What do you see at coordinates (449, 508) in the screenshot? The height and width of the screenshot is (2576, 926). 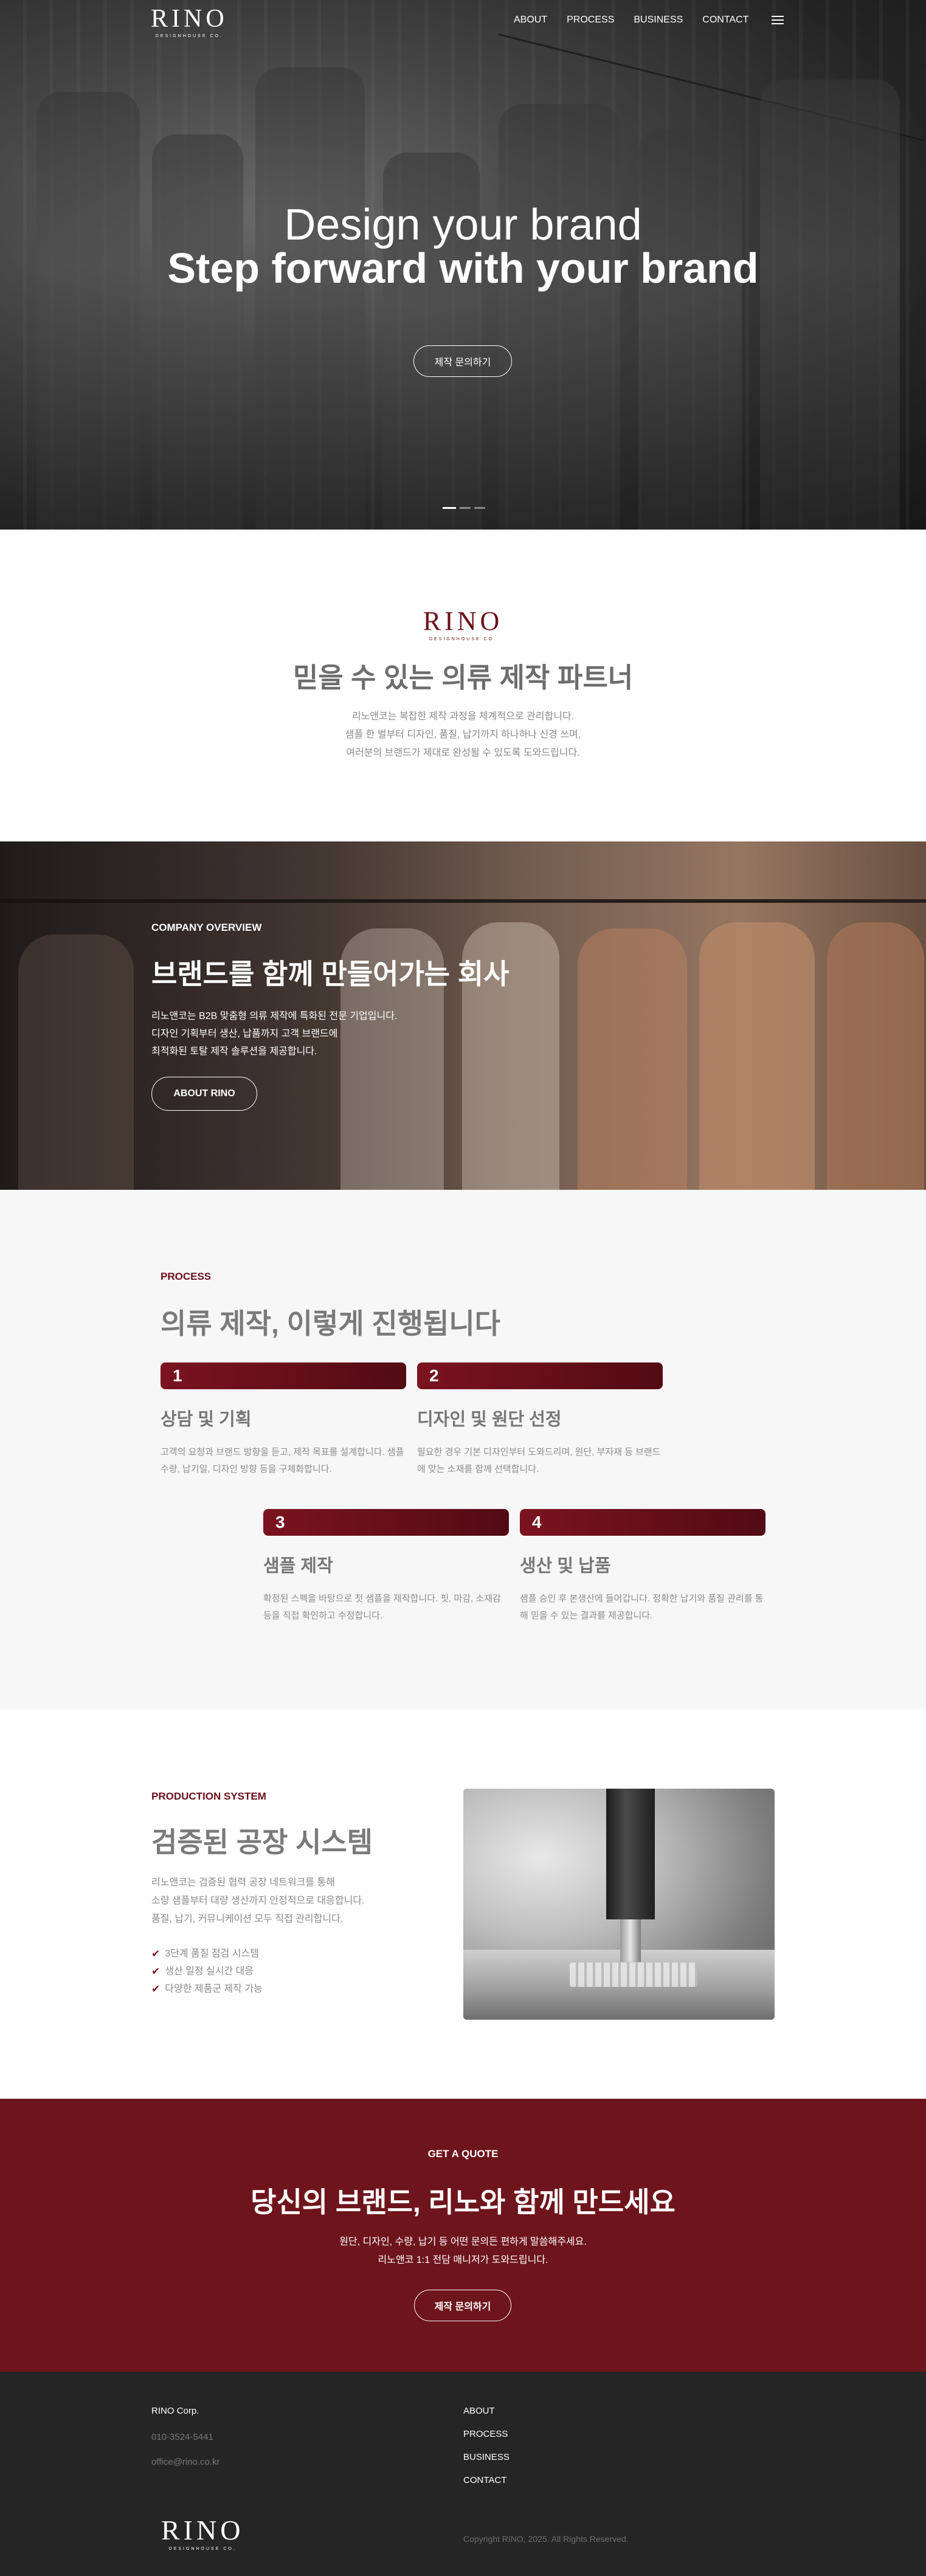 I see `slider-dot-active` at bounding box center [449, 508].